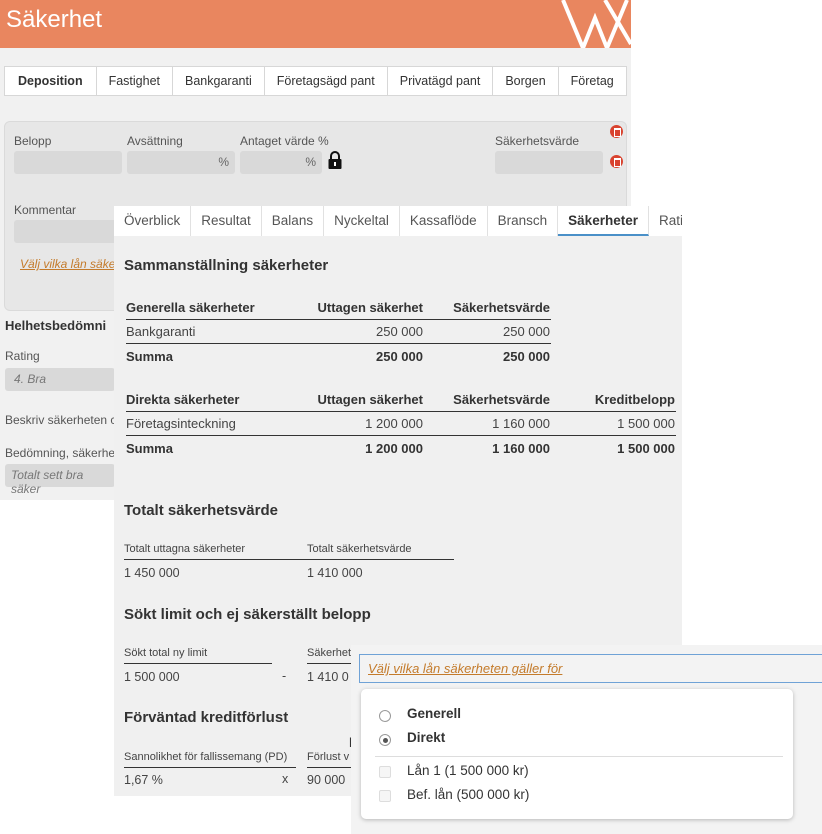 The image size is (822, 834). Describe the element at coordinates (616, 161) in the screenshot. I see `delete-row-icon` at that location.